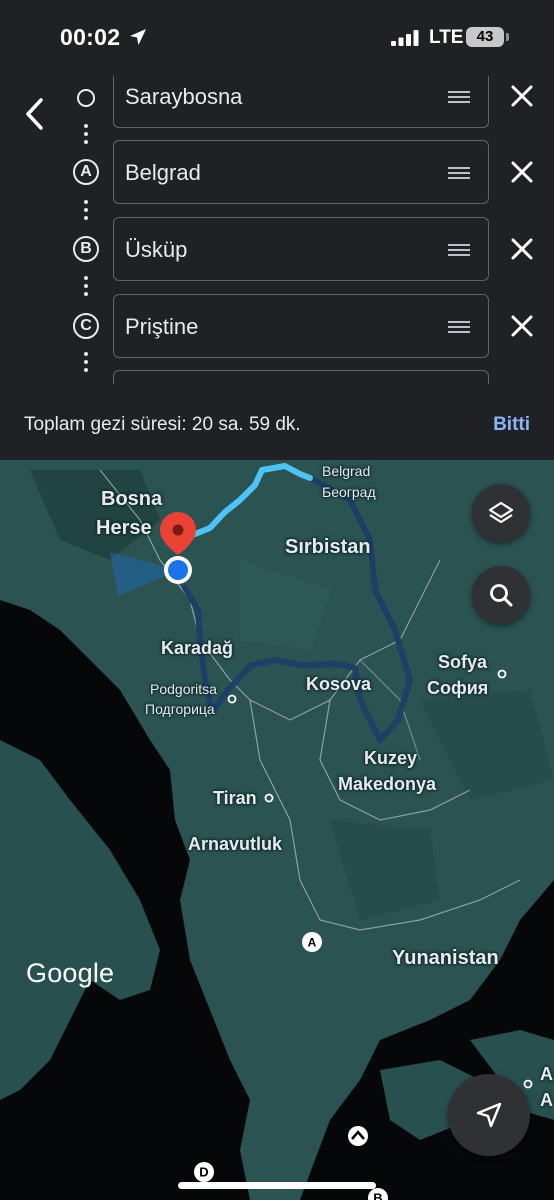 The width and height of the screenshot is (554, 1200). Describe the element at coordinates (522, 249) in the screenshot. I see `remove-stop-b-button` at that location.